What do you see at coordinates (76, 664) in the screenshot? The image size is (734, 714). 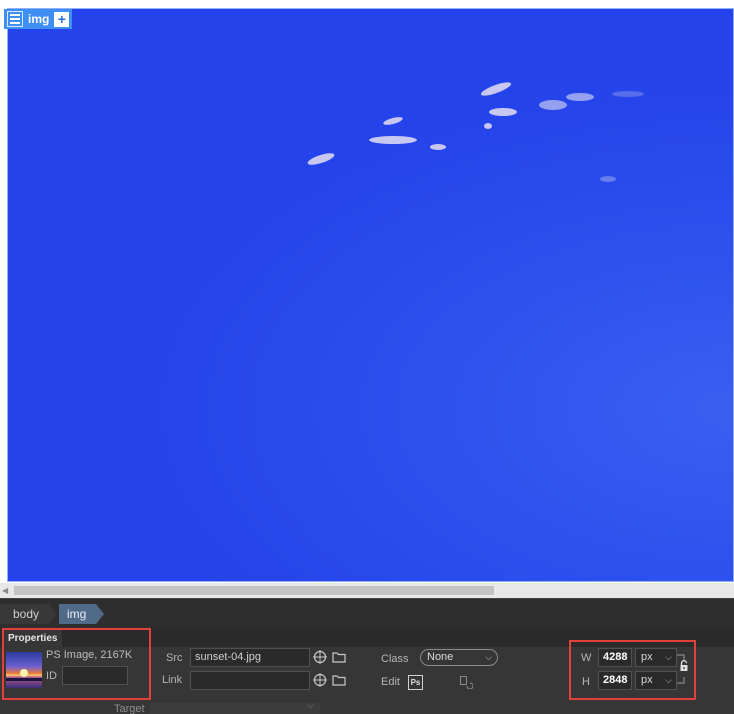 I see `annotation-highlight-image-info` at bounding box center [76, 664].